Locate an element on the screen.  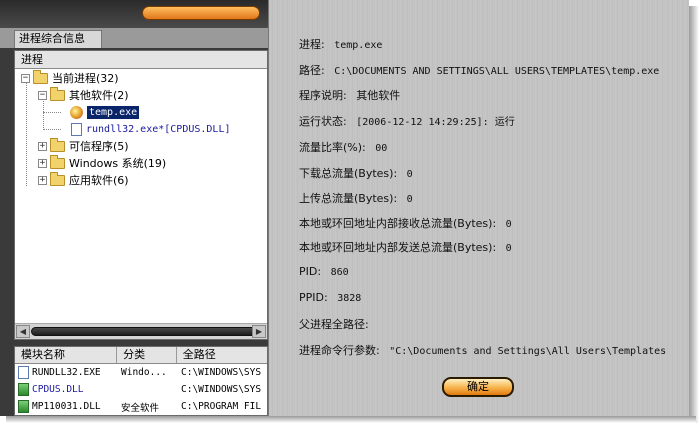
tab-process-info: 进程综合信息 is located at coordinates (58, 39).